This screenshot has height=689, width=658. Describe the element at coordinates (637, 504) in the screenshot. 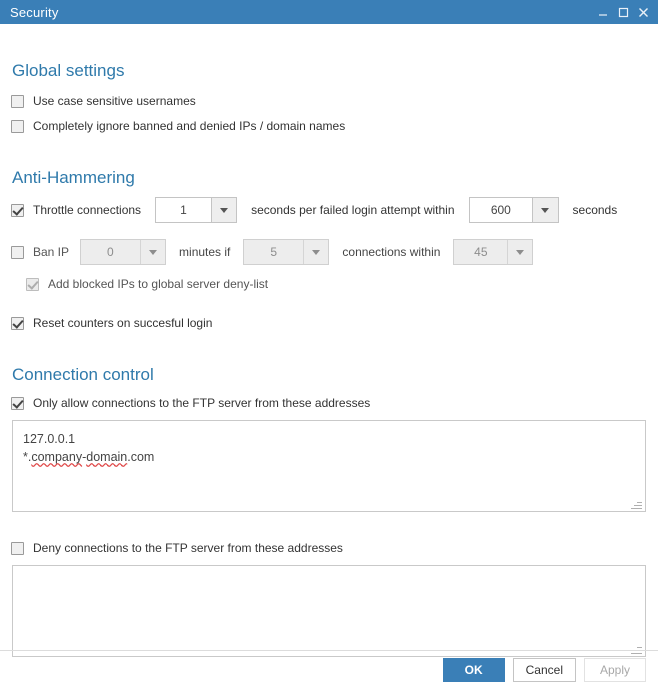

I see `resize-grip-icon` at that location.